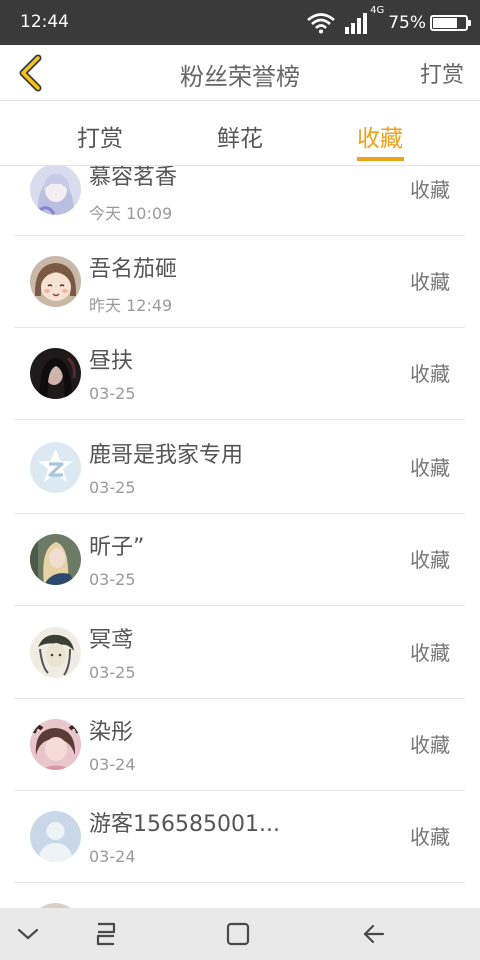  What do you see at coordinates (239, 201) in the screenshot?
I see `list-item: 慕容茗香 今天 10:09 收藏` at bounding box center [239, 201].